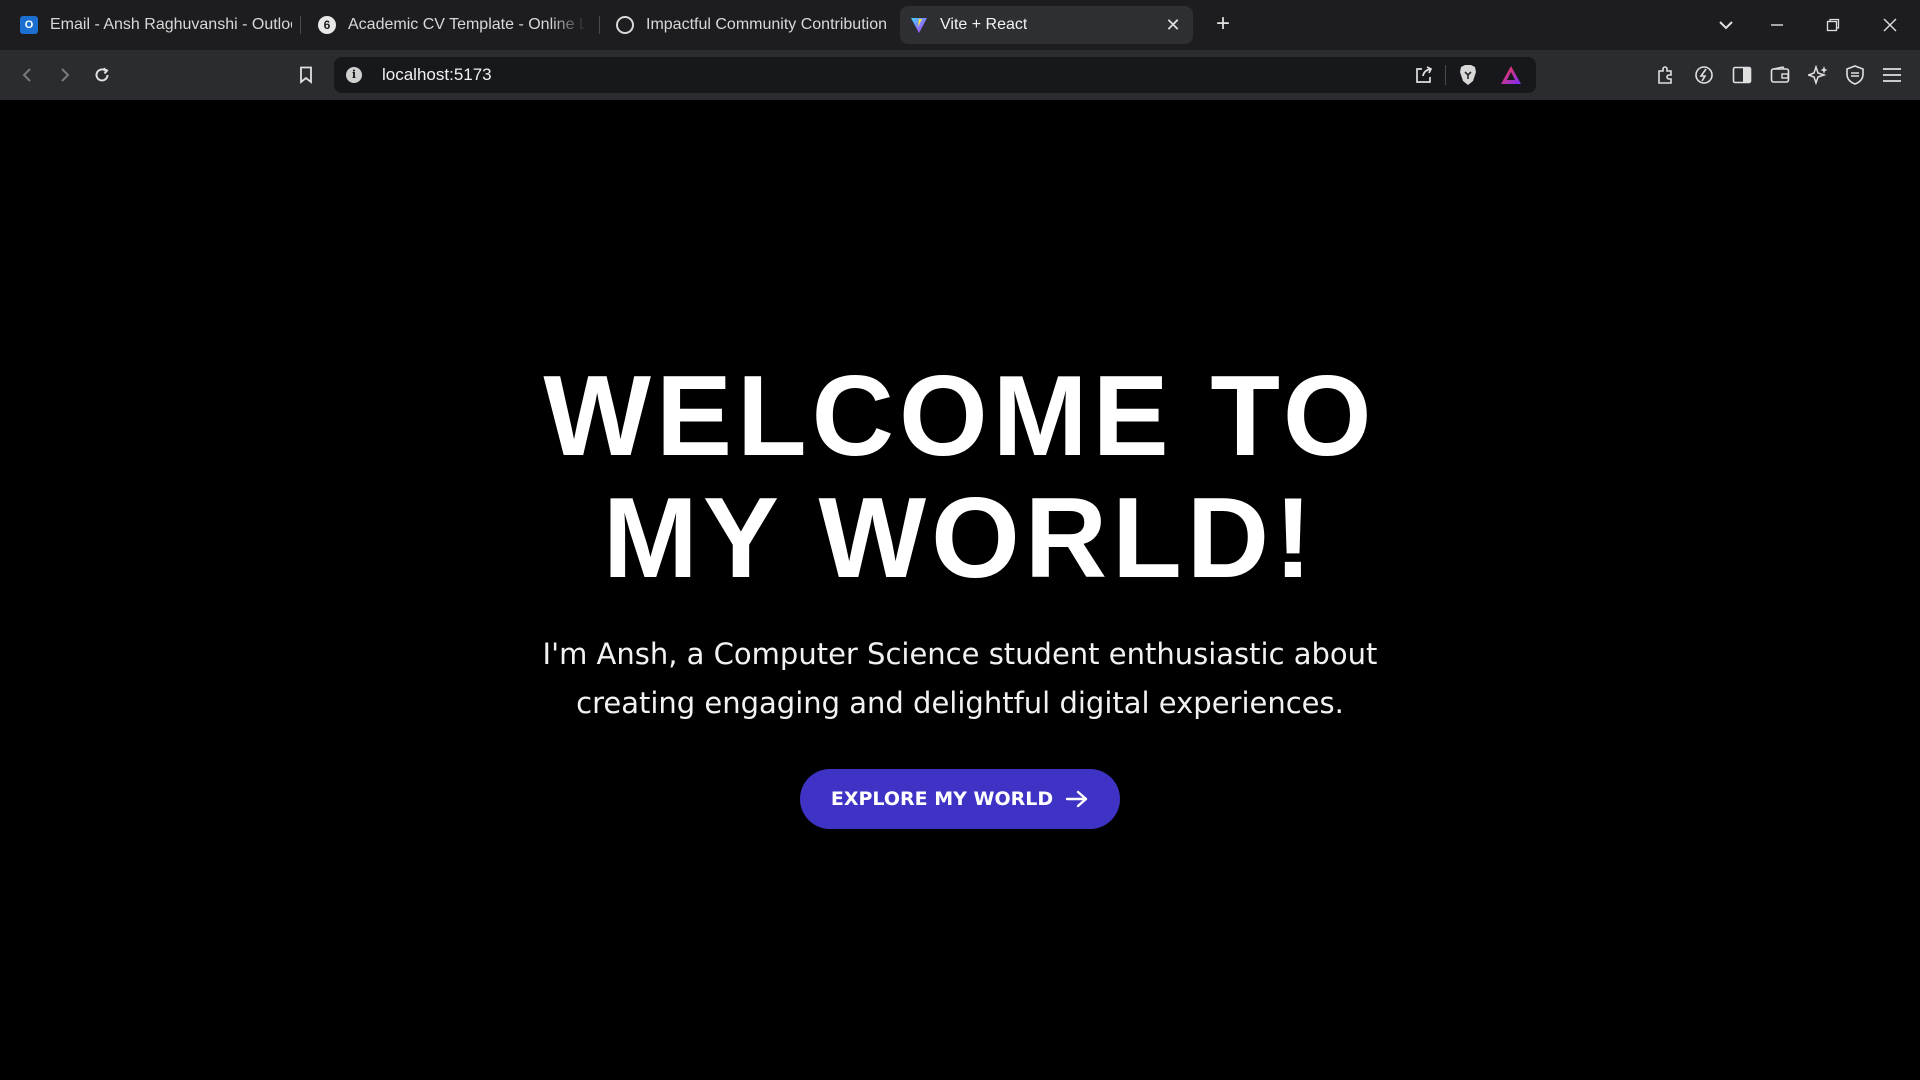  I want to click on tab-overleaf: 6 Academic CV Template - Online LaTeX, so click(453, 25).